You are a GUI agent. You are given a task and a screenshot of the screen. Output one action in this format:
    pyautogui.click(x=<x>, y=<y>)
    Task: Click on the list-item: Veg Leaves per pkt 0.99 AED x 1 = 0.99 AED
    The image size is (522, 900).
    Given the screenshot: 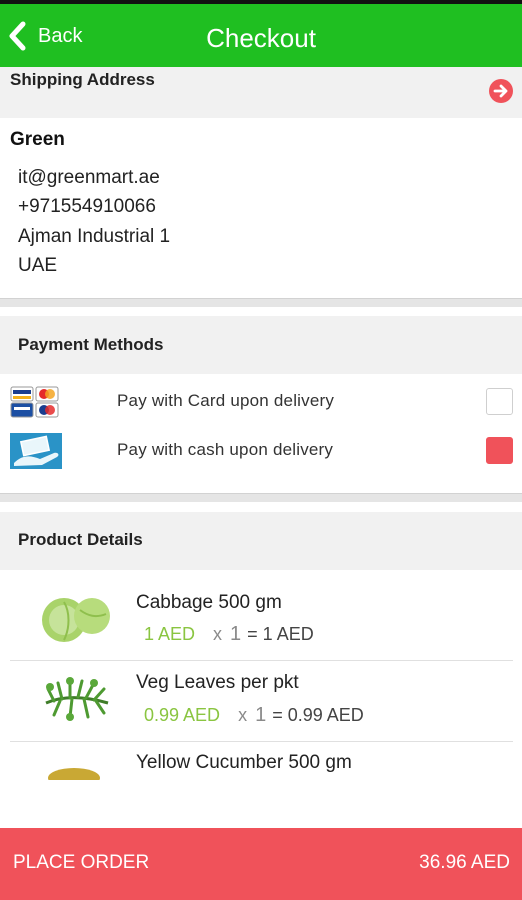 What is the action you would take?
    pyautogui.click(x=261, y=701)
    